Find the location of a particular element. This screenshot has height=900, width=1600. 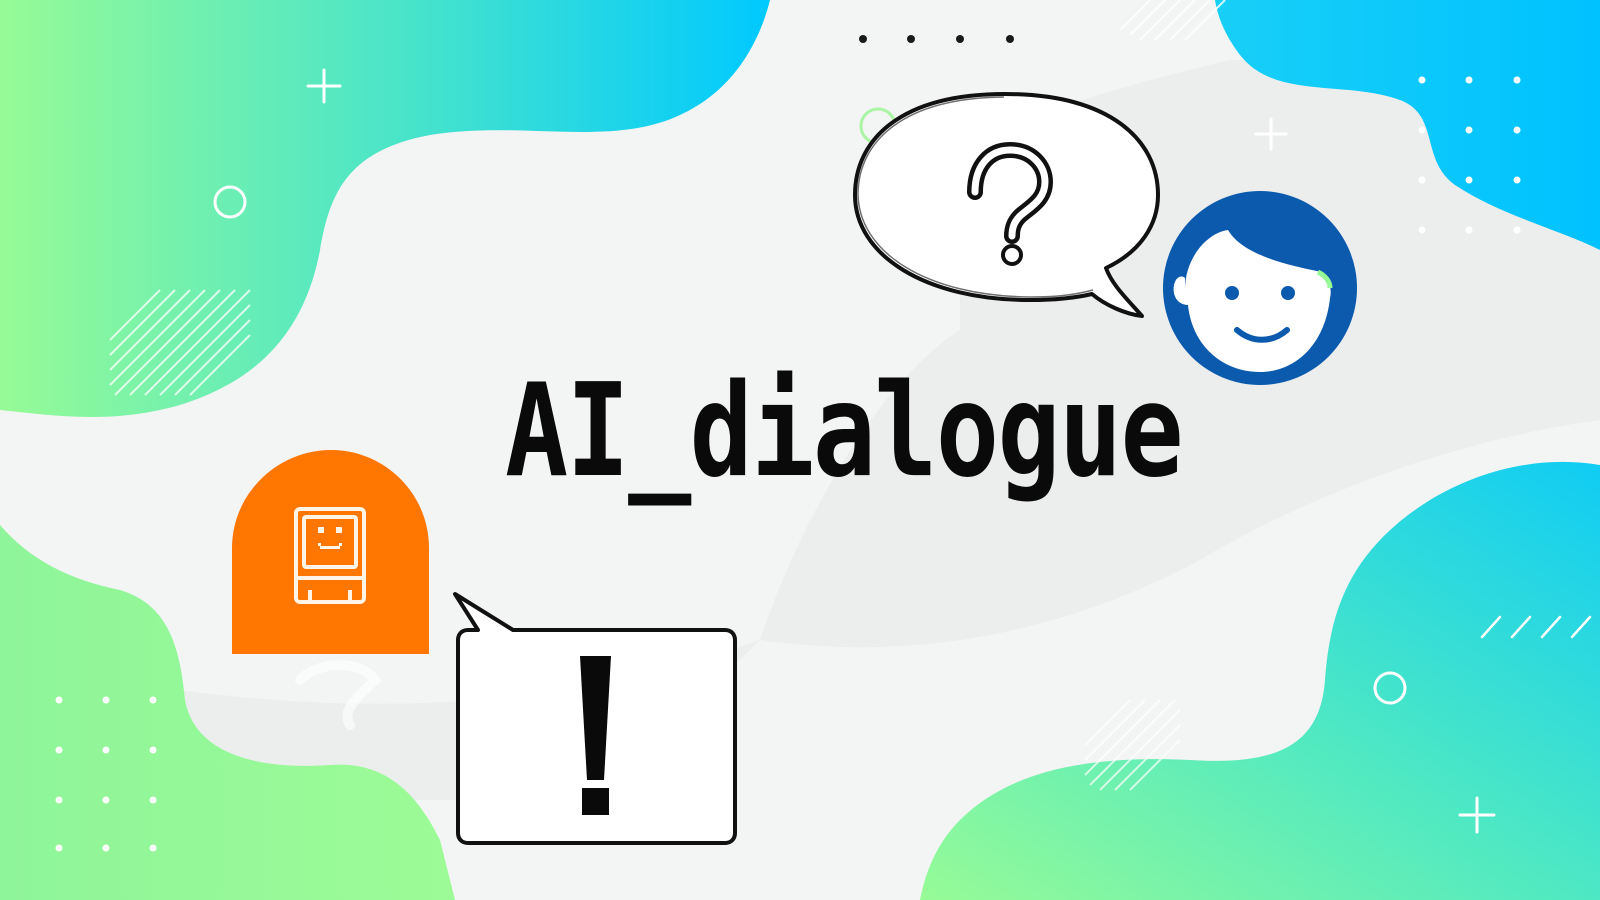

exclamation-mark-icon is located at coordinates (595, 735).